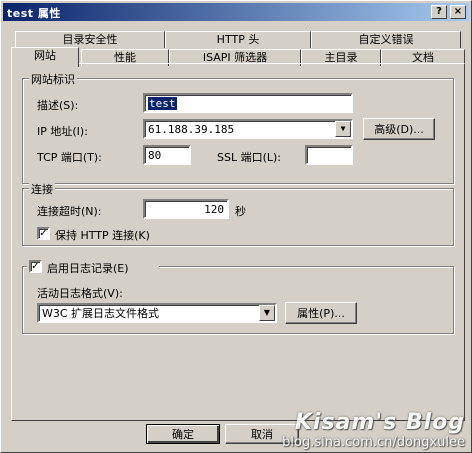  I want to click on keepalive-label: 保持 HTTP 连接(K), so click(102, 235).